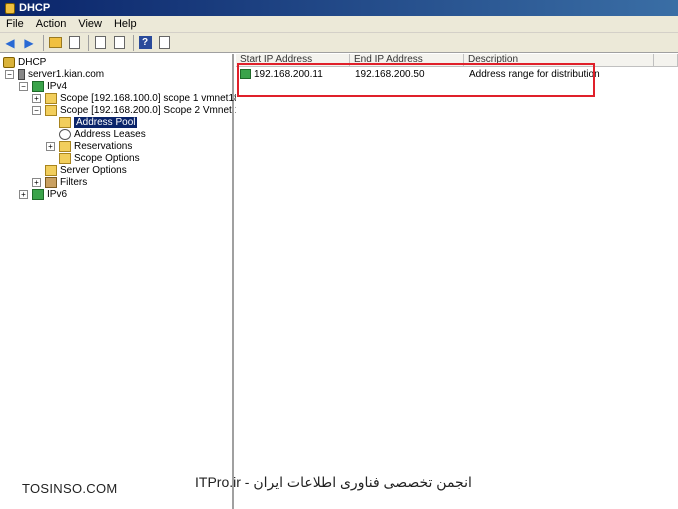 The height and width of the screenshot is (509, 678). I want to click on tree-node-address-pool: Address Pool, so click(98, 122).